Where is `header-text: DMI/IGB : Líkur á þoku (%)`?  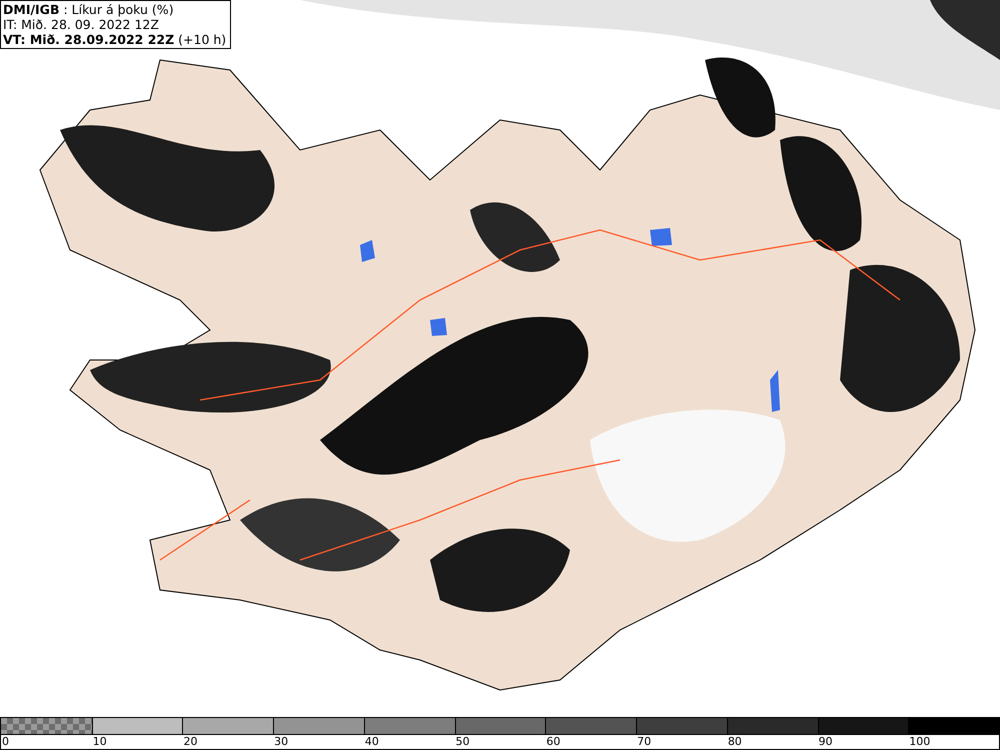
header-text: DMI/IGB : Líkur á þoku (%) is located at coordinates (89, 9).